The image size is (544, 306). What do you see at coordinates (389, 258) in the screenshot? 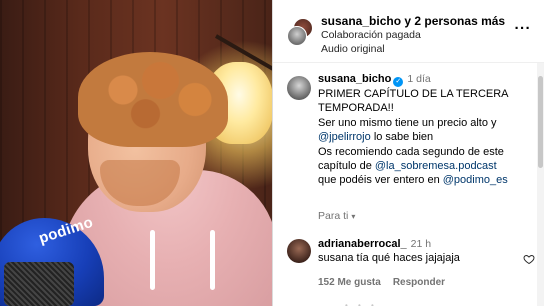
I see `comment-text: susana tía qué haces jajajaja` at bounding box center [389, 258].